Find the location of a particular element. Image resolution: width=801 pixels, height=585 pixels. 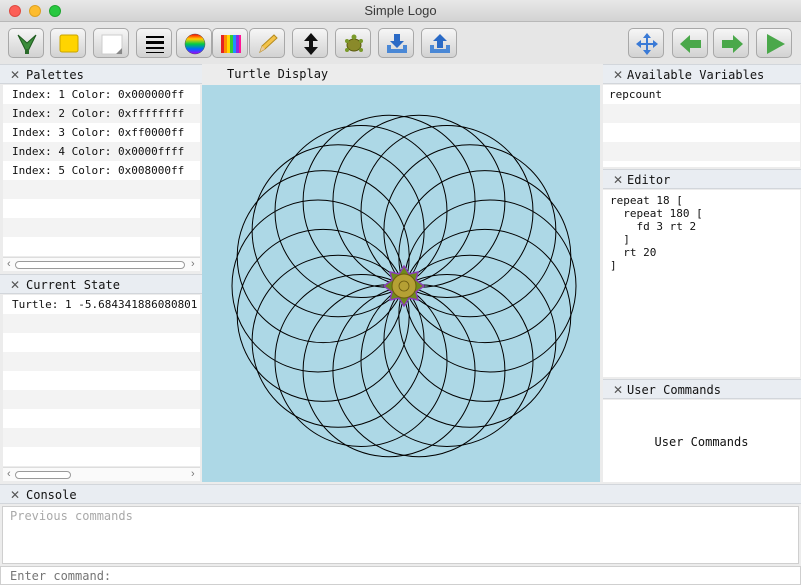

color-wheel-icon is located at coordinates (195, 44).